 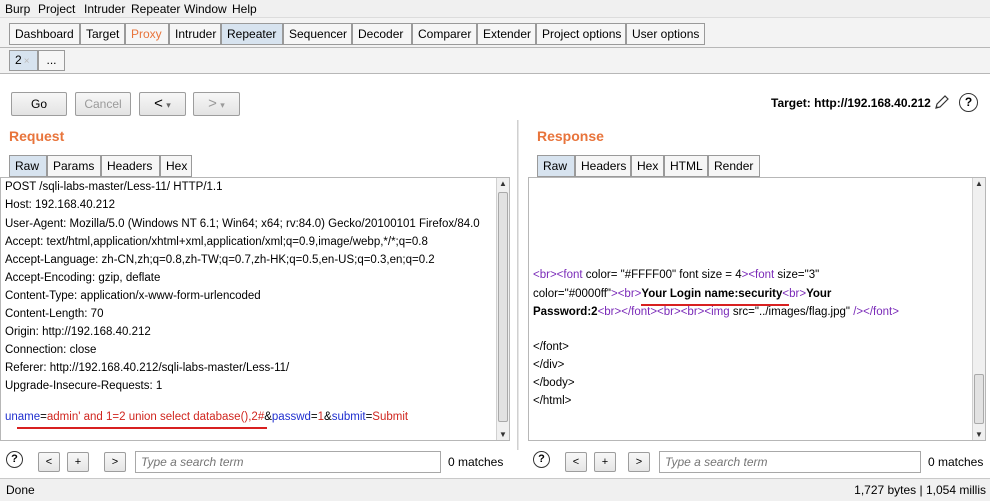 I want to click on response-tab-html: HTML, so click(x=686, y=166).